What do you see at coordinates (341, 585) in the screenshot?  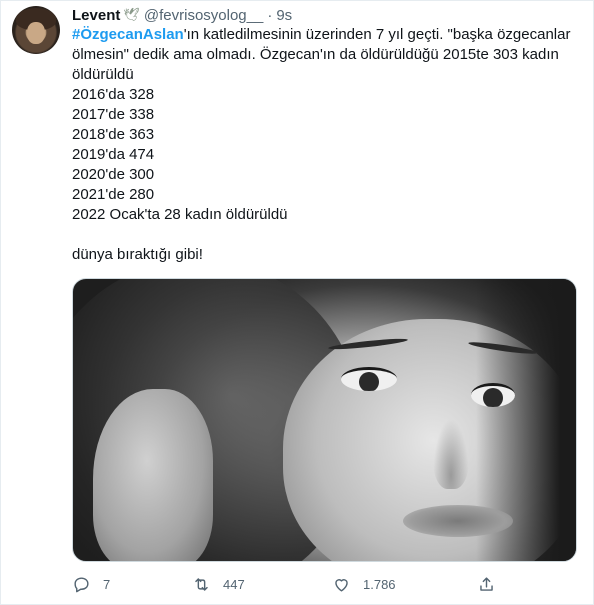 I see `heart-icon` at bounding box center [341, 585].